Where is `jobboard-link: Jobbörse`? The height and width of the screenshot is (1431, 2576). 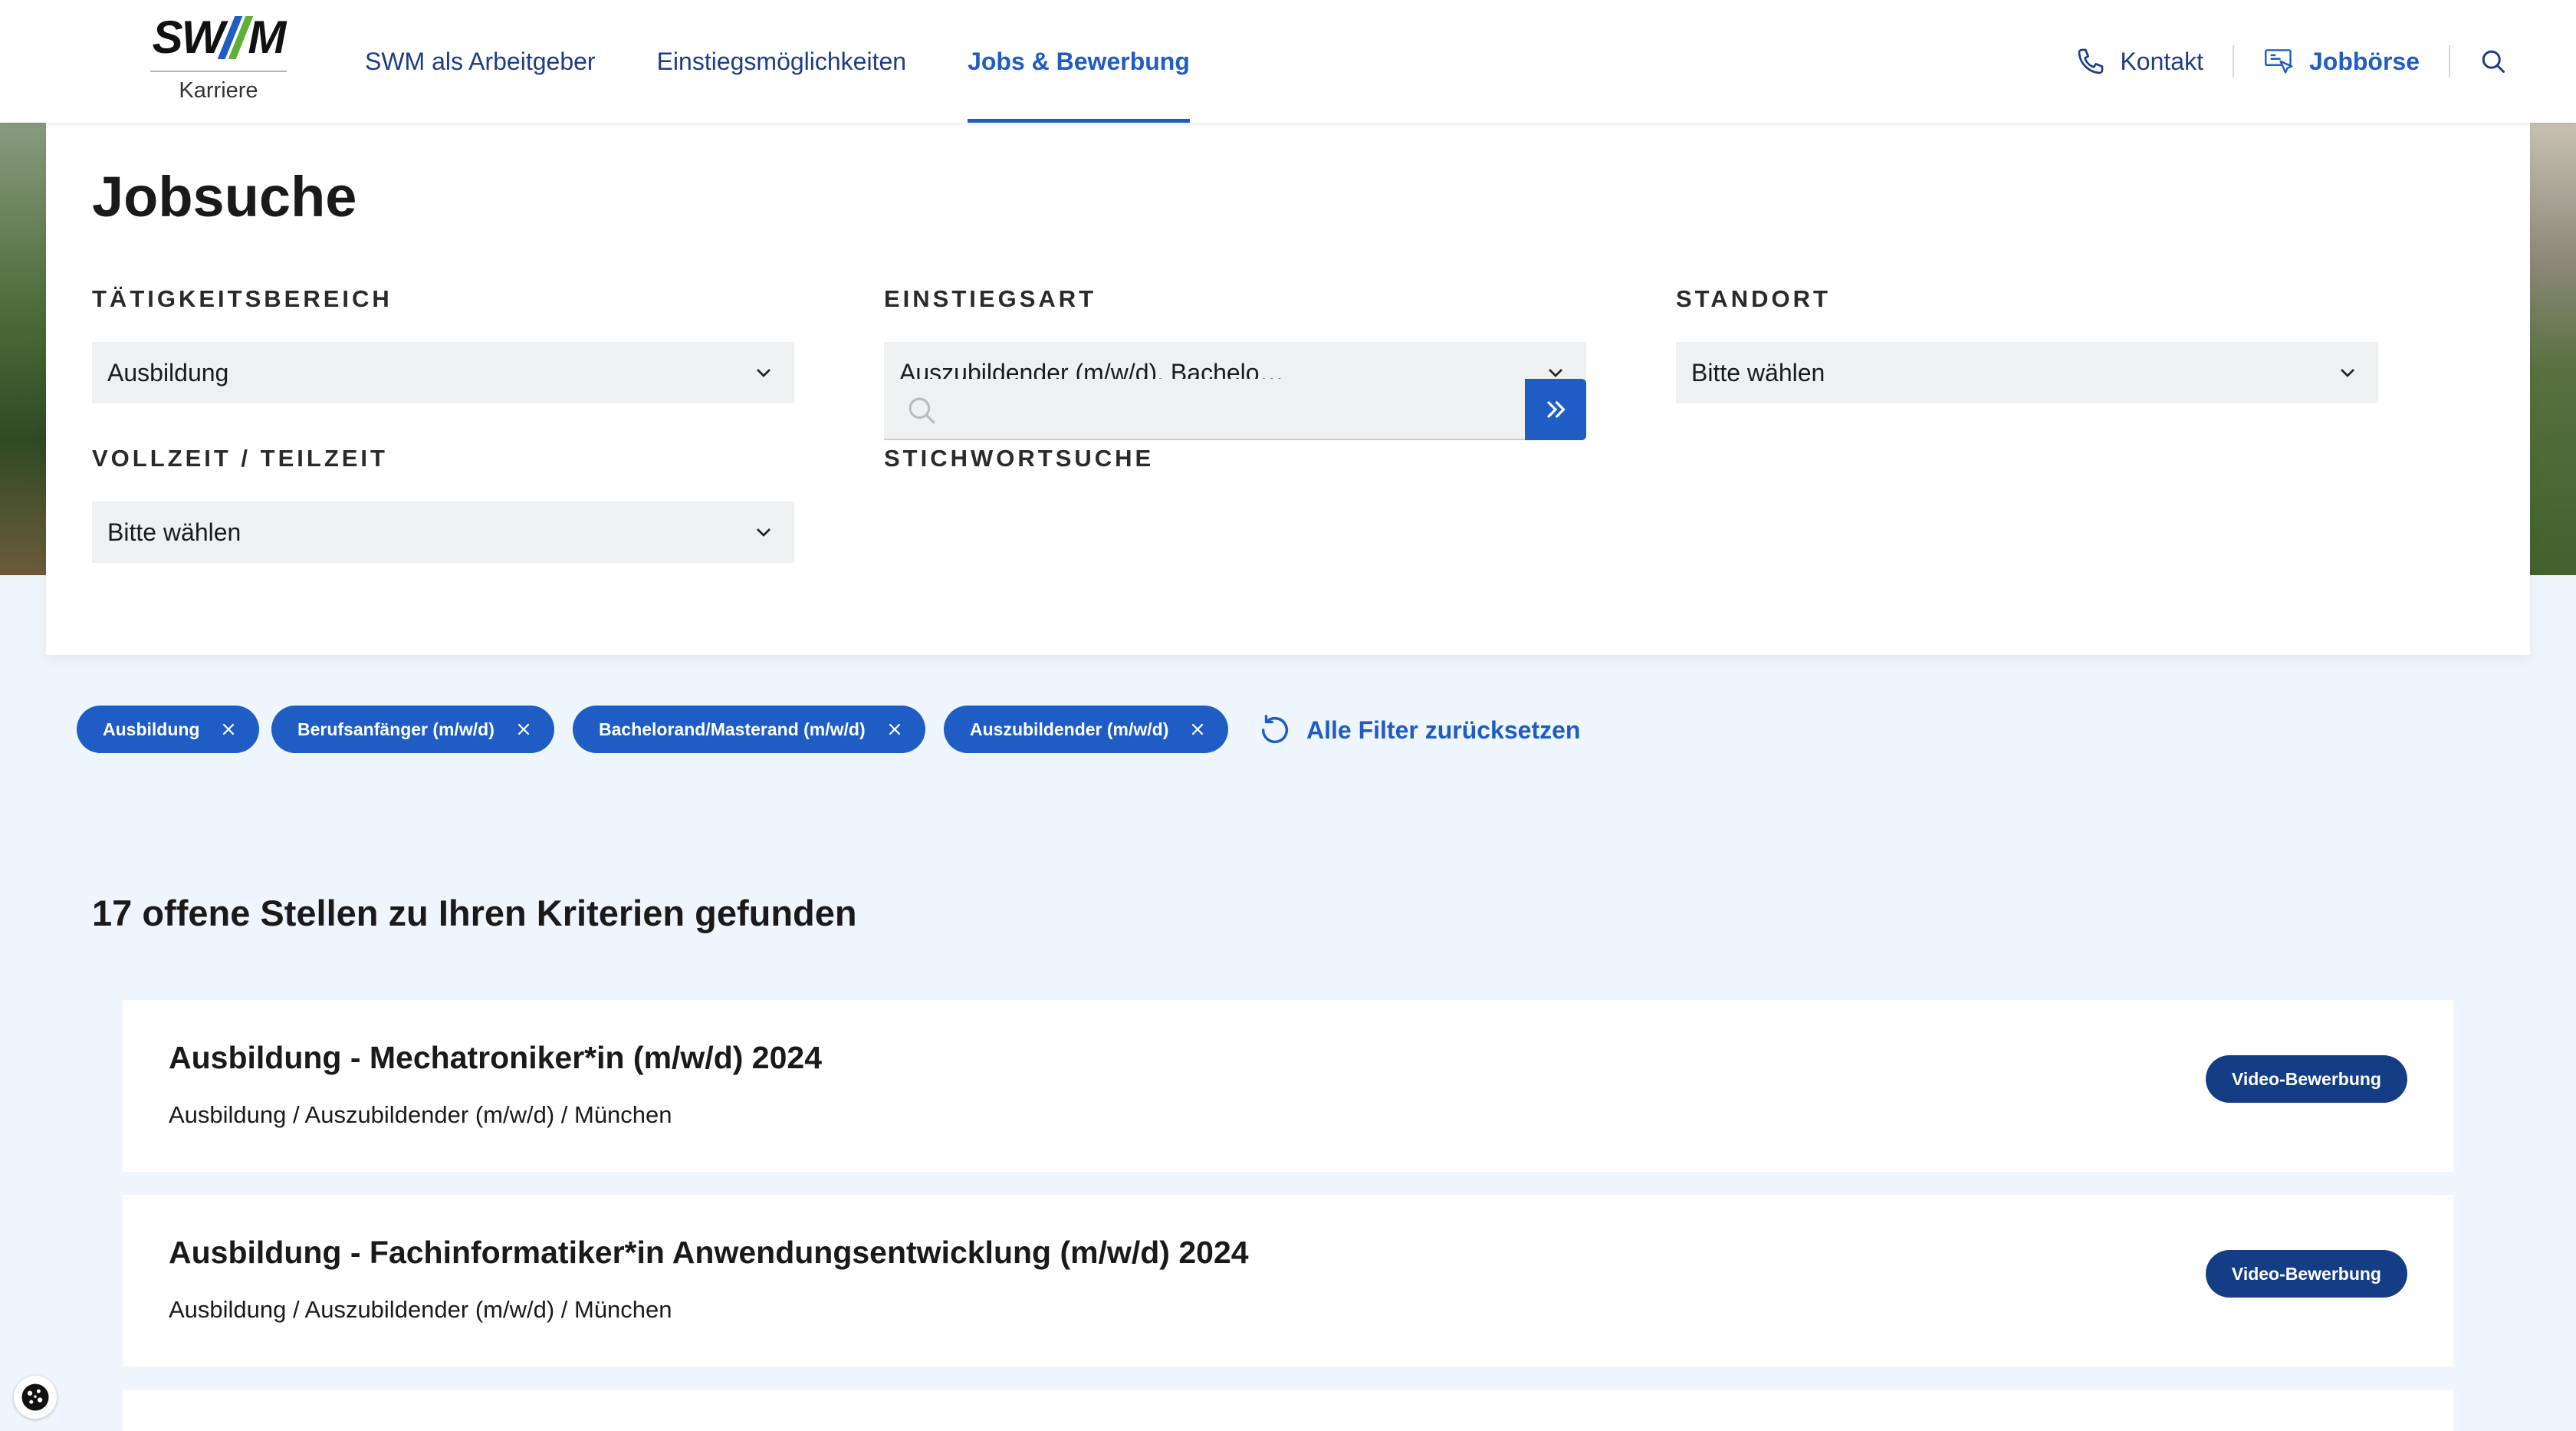
jobboard-link: Jobbörse is located at coordinates (2341, 61).